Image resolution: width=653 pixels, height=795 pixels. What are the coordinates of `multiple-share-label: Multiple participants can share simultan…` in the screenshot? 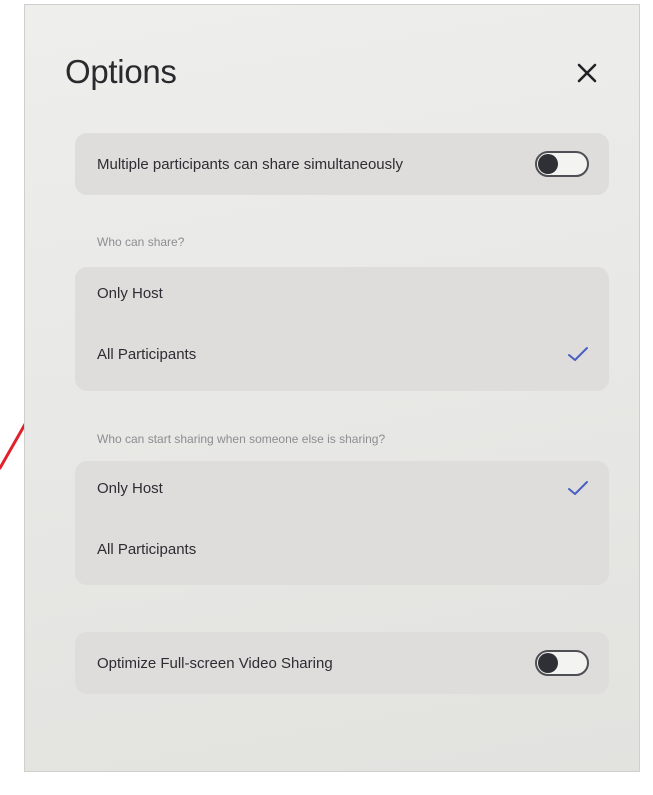 It's located at (250, 164).